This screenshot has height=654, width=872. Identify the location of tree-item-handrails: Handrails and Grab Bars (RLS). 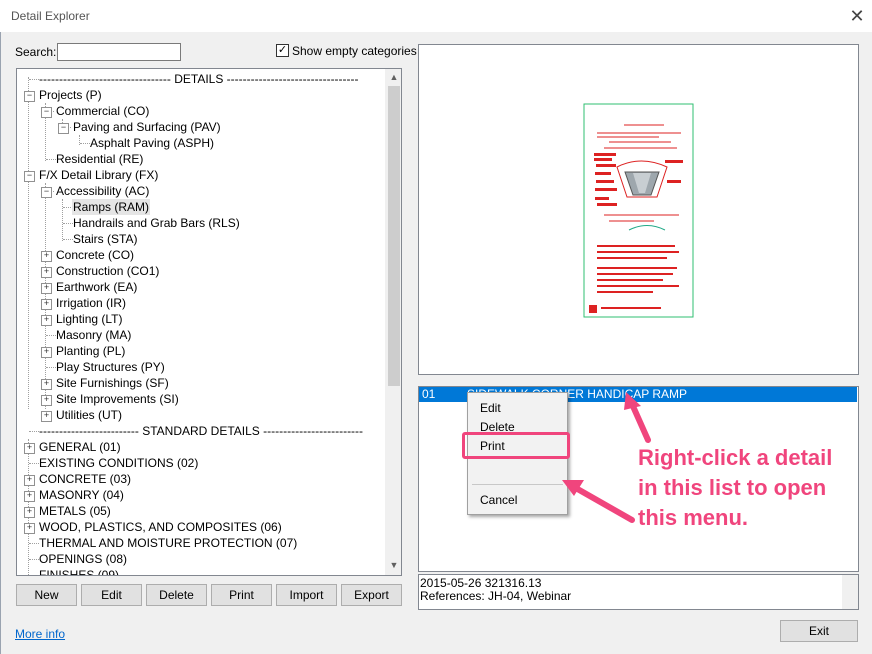
(156, 223).